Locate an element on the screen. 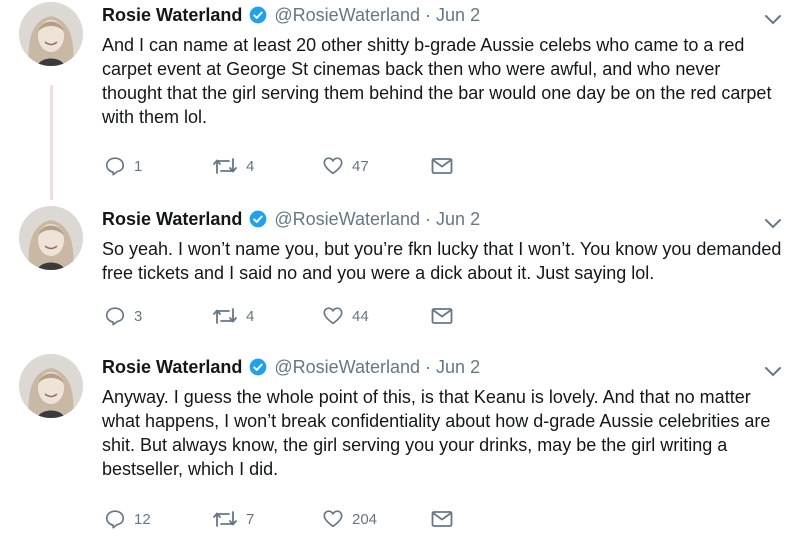 The width and height of the screenshot is (800, 538). thread-connector-line is located at coordinates (51, 142).